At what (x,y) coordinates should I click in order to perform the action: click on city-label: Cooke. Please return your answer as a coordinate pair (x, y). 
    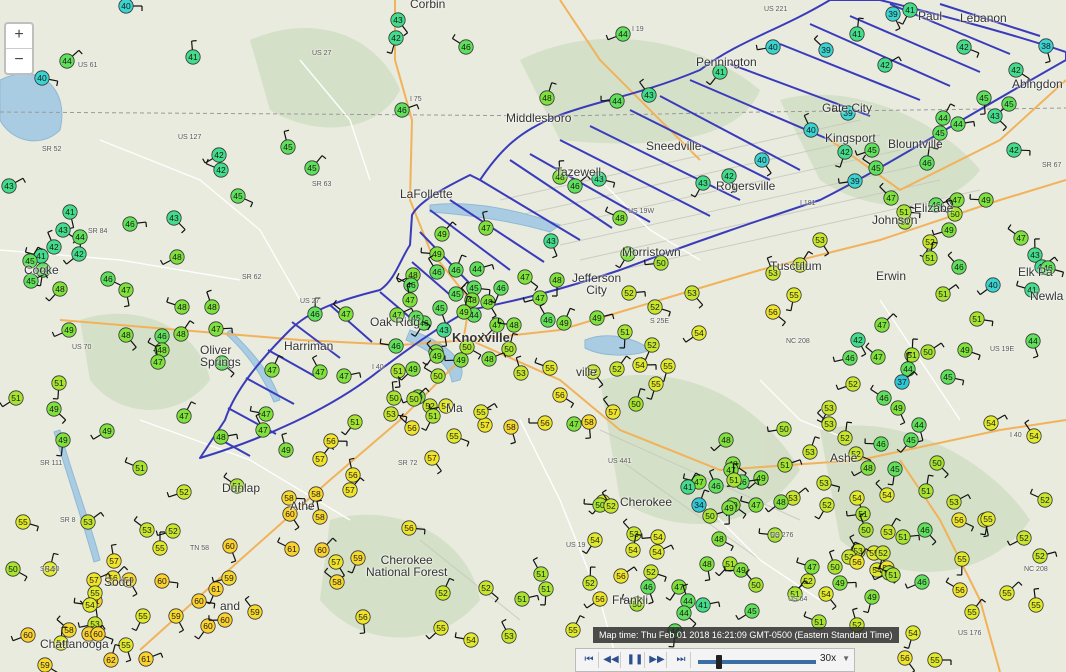
    Looking at the image, I should click on (41, 270).